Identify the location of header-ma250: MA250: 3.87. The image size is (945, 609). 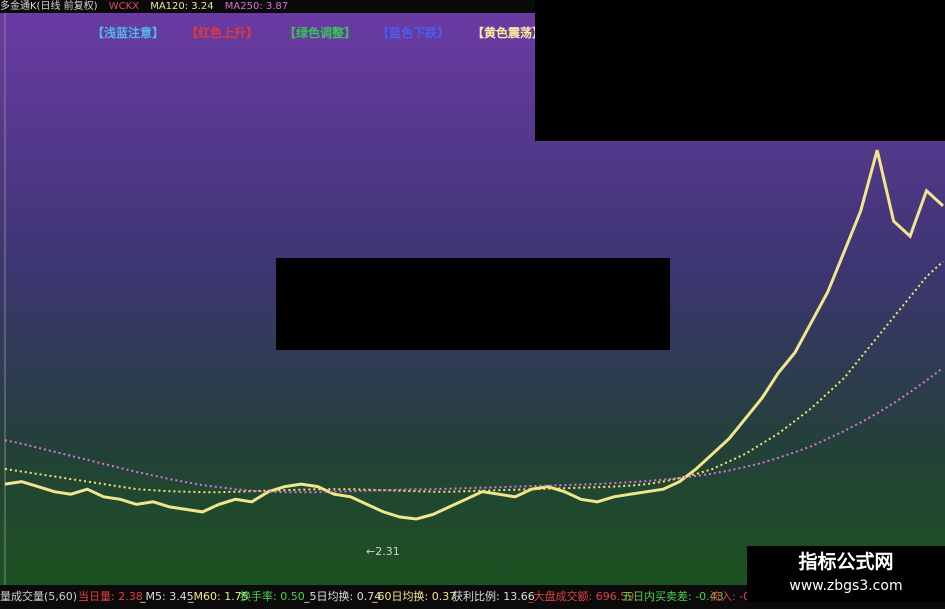
(256, 6).